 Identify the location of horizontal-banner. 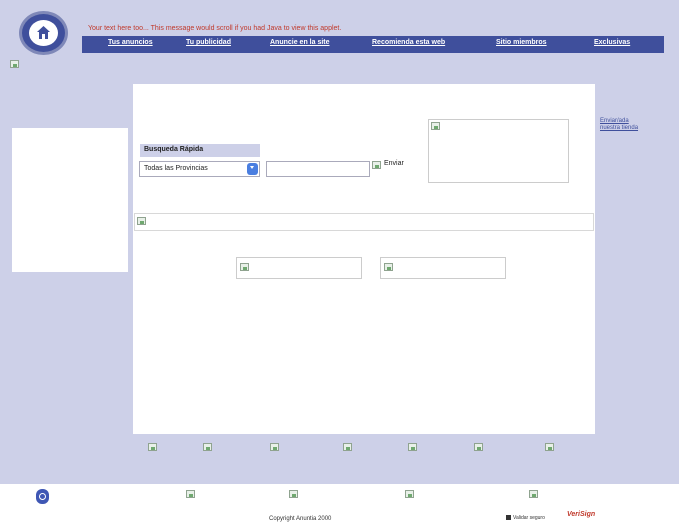
(364, 222).